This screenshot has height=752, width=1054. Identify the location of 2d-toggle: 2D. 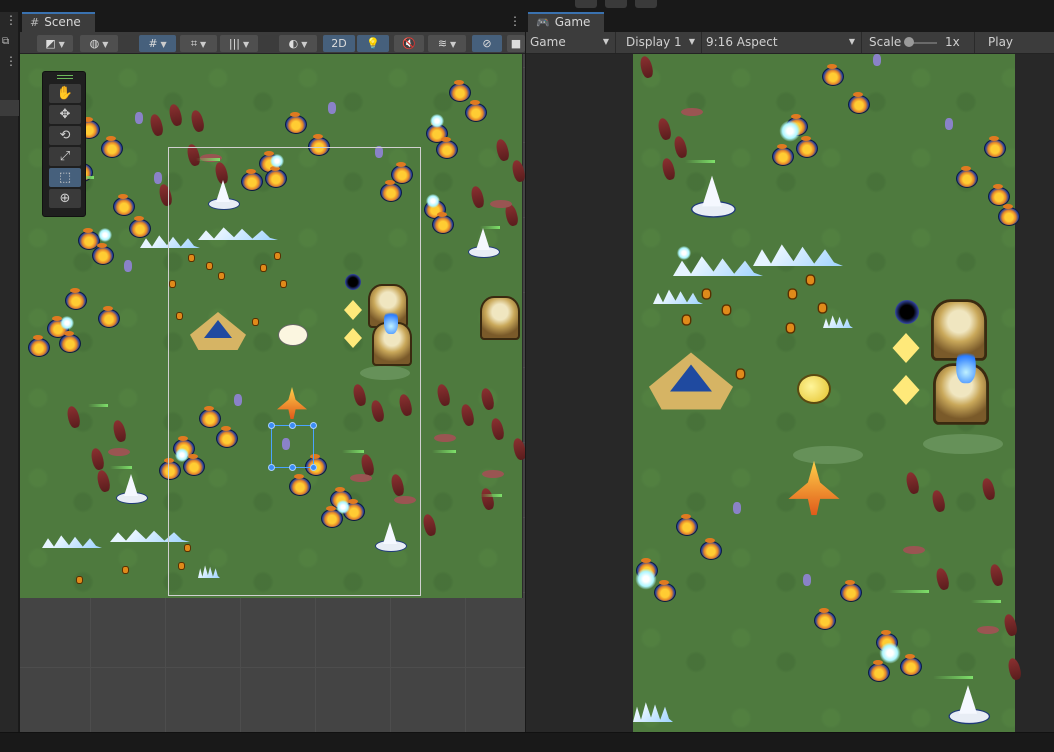
(339, 43).